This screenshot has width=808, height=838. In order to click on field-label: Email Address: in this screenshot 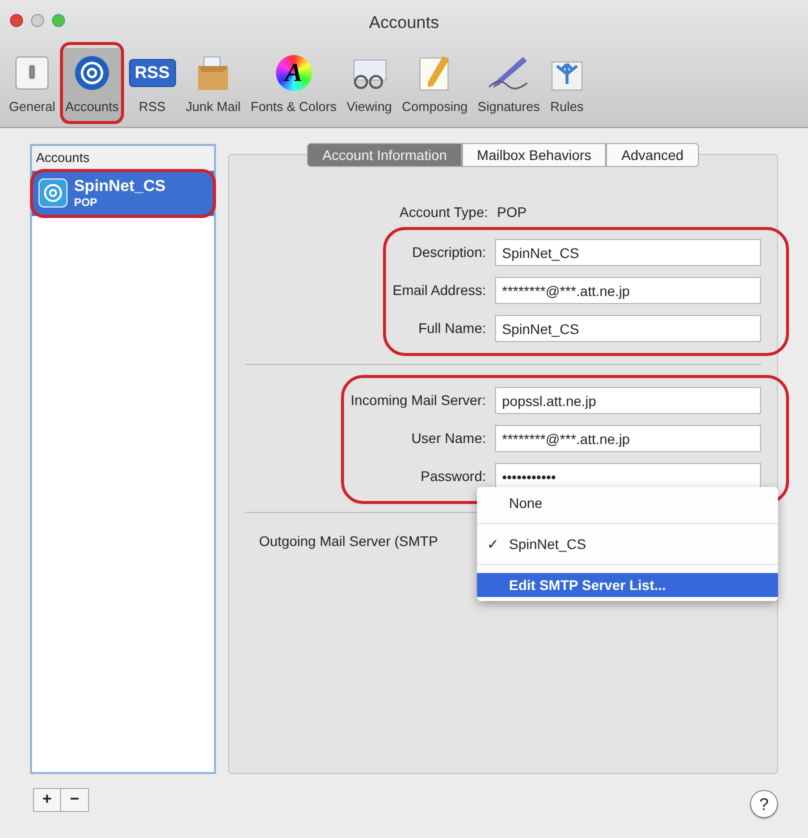, I will do `click(439, 290)`.